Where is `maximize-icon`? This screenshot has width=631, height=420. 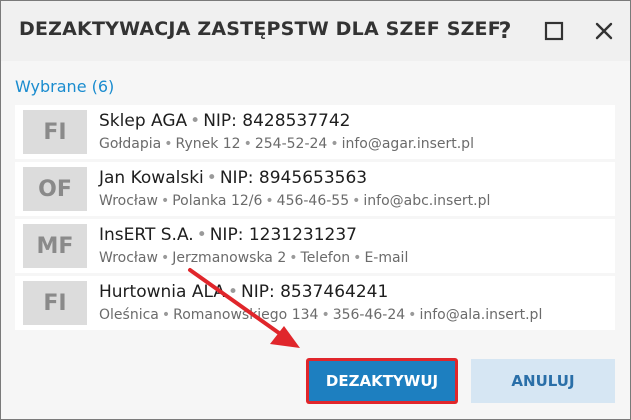
maximize-icon is located at coordinates (554, 31).